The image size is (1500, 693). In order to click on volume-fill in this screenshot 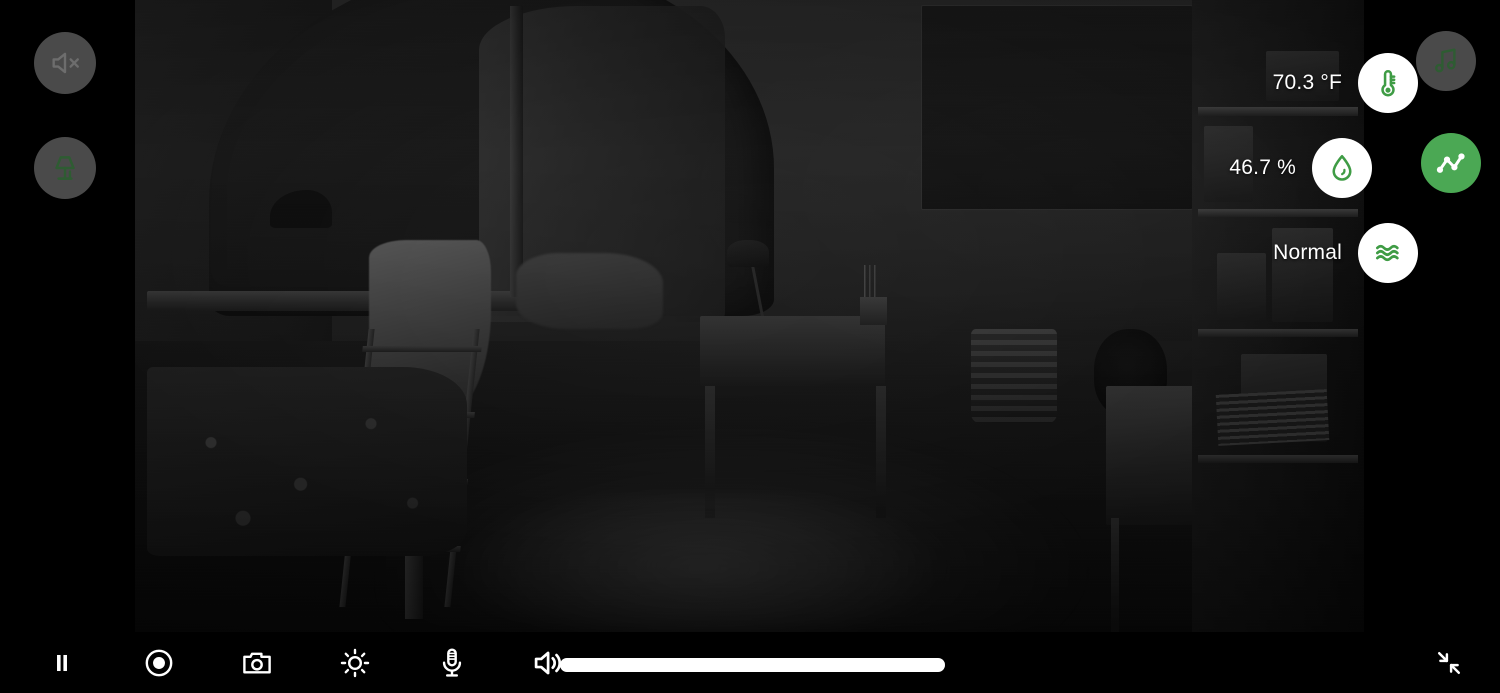, I will do `click(752, 665)`.